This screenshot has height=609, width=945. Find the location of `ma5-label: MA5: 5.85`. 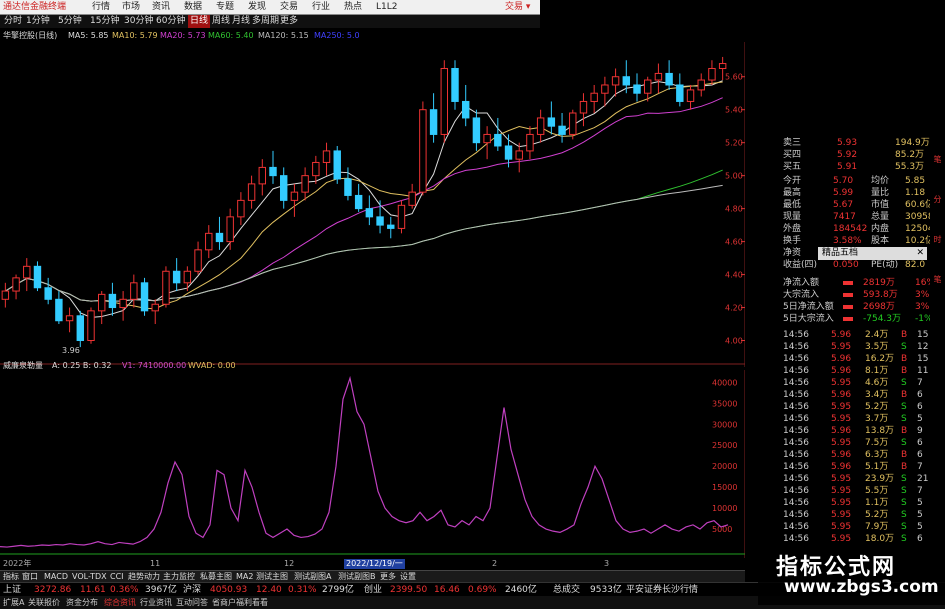

ma5-label: MA5: 5.85 is located at coordinates (88, 35).